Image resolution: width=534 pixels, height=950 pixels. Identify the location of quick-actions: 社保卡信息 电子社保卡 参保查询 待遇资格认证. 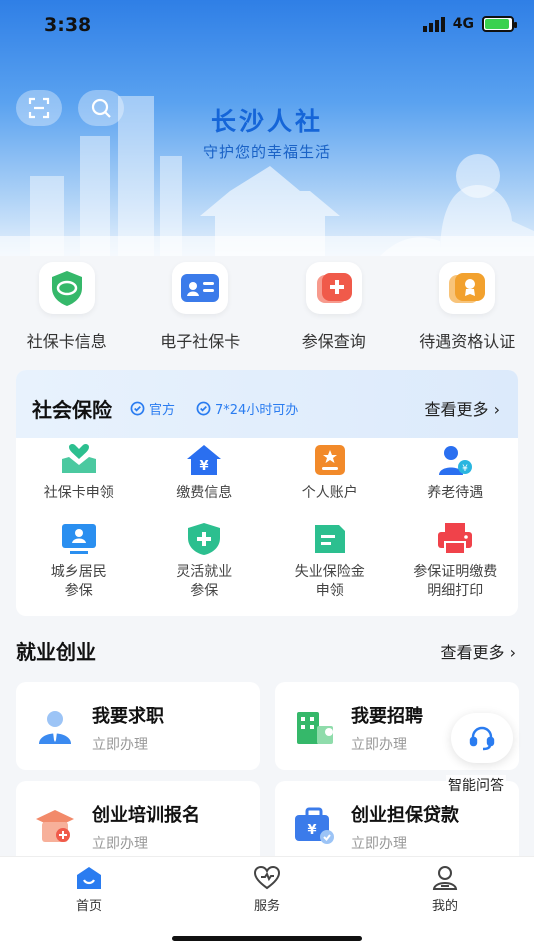
(267, 310).